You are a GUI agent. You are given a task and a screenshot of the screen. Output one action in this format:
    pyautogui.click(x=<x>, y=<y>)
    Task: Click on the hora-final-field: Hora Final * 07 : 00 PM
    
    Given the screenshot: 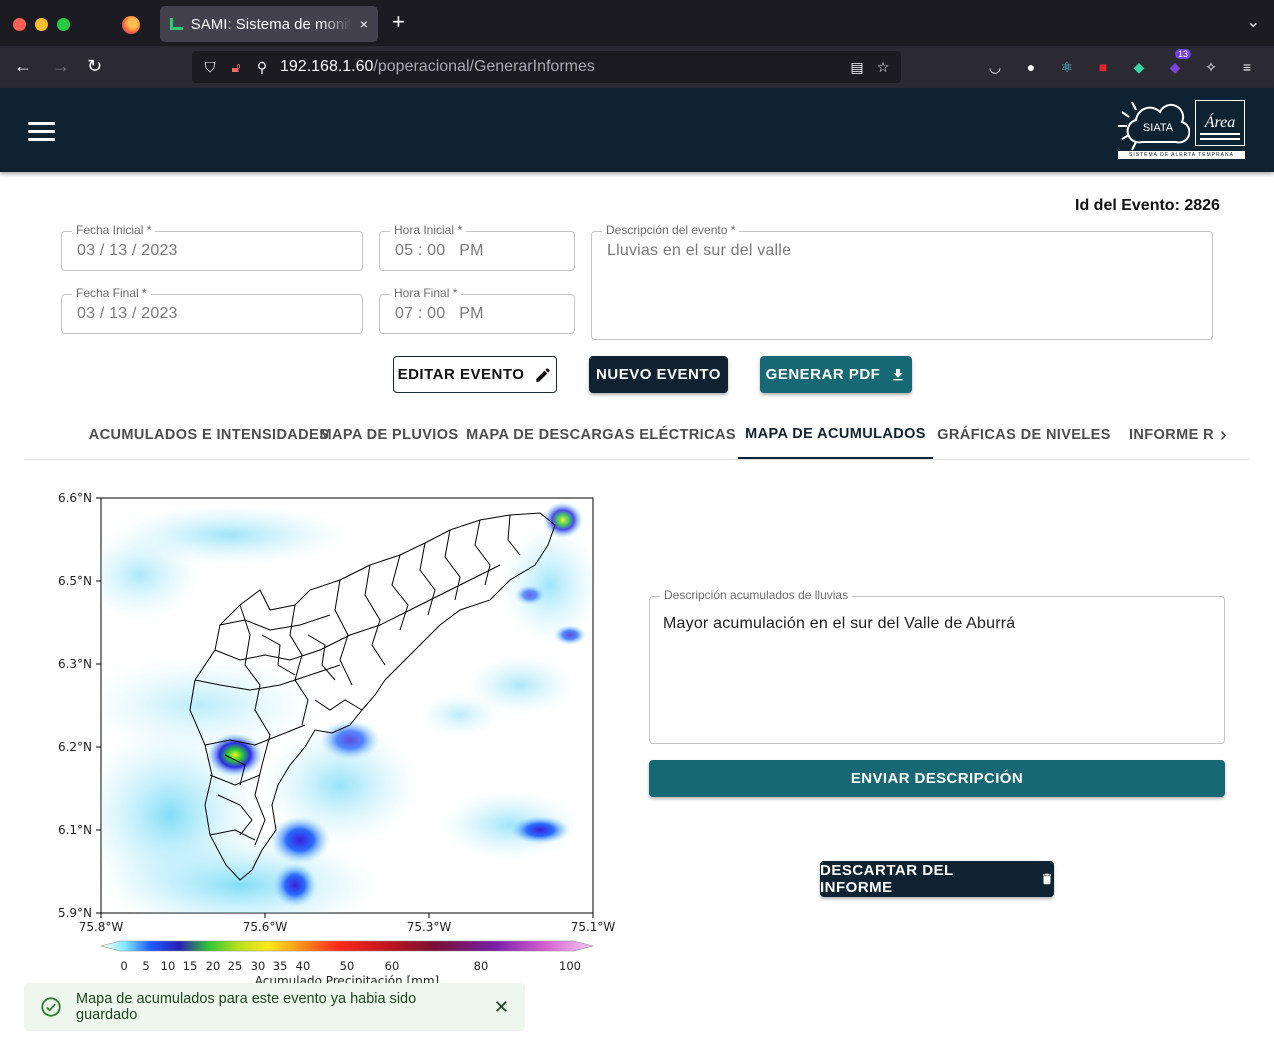 What is the action you would take?
    pyautogui.click(x=477, y=310)
    